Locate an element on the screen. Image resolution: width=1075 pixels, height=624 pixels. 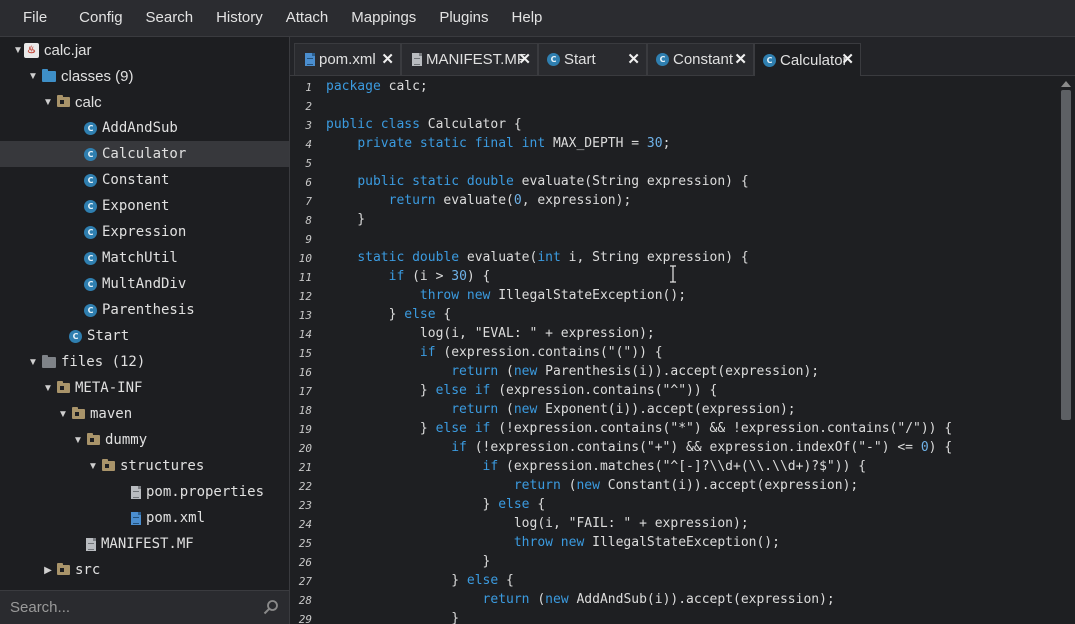
tab-pom-xml: pom.xml ✕ is located at coordinates (347, 59).